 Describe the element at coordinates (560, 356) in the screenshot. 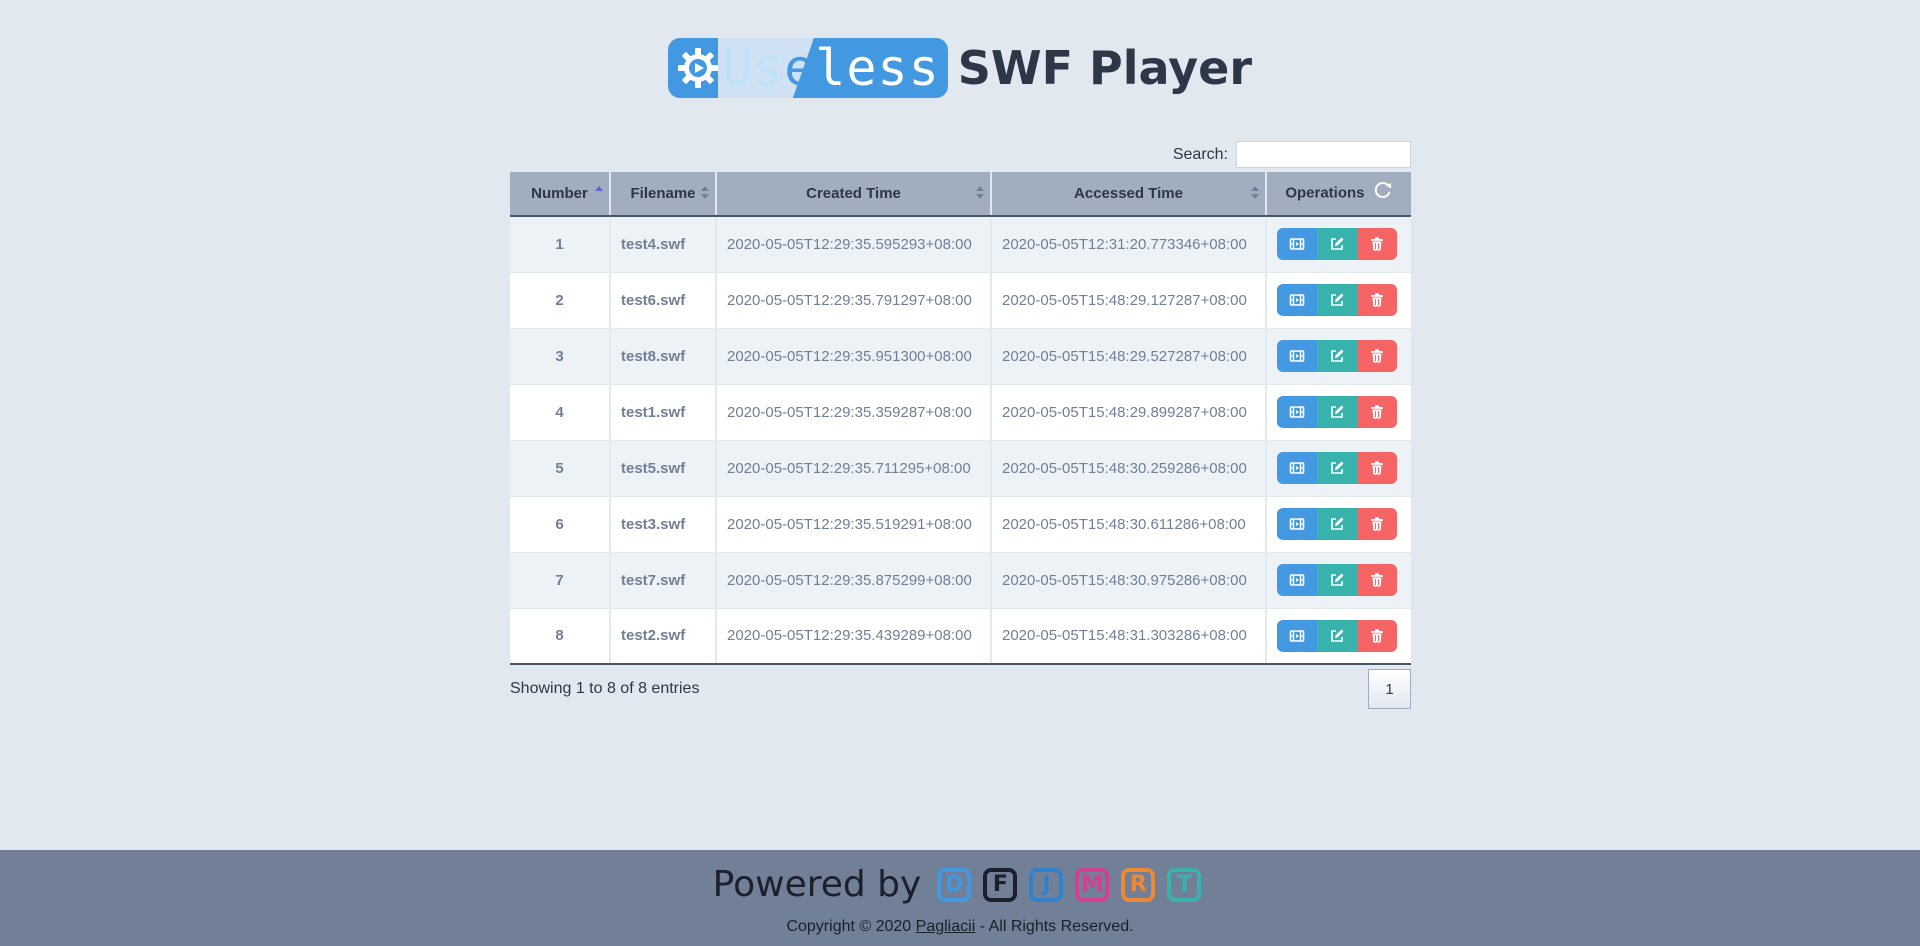

I see `cell-number: 3` at that location.